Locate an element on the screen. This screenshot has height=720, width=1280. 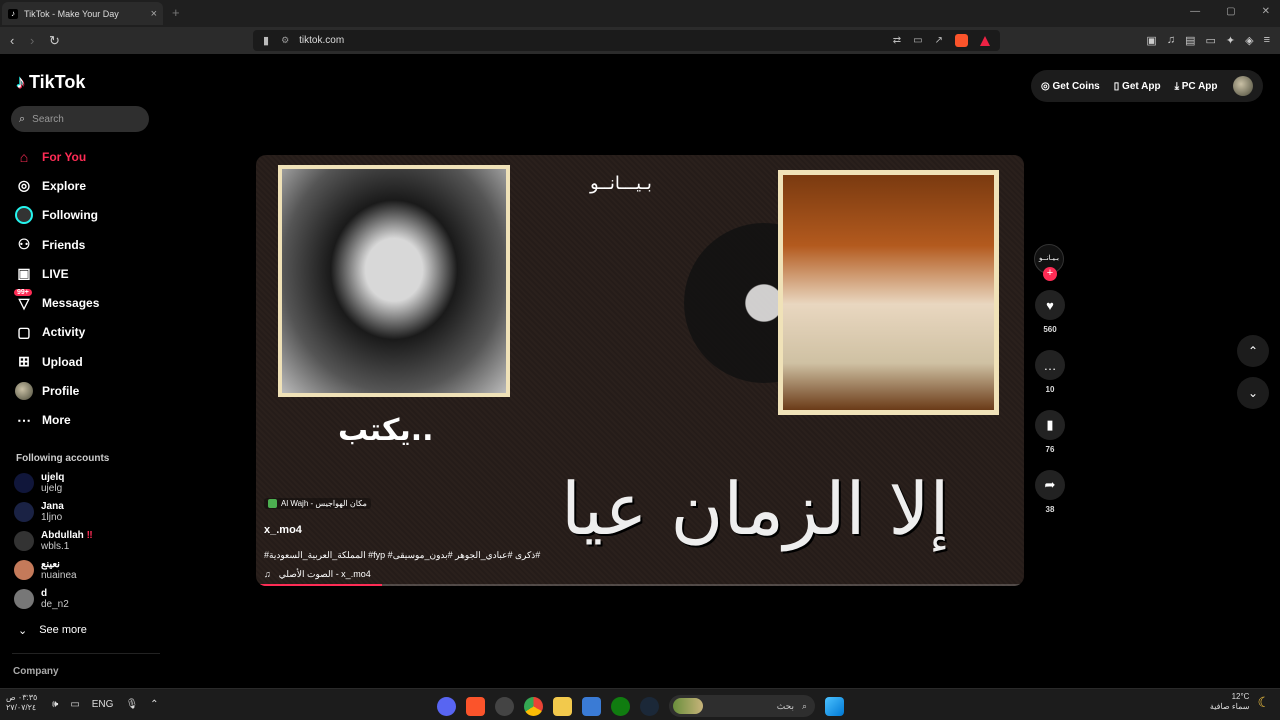
share-arrow-icon: ➦ is located at coordinates (1050, 485).